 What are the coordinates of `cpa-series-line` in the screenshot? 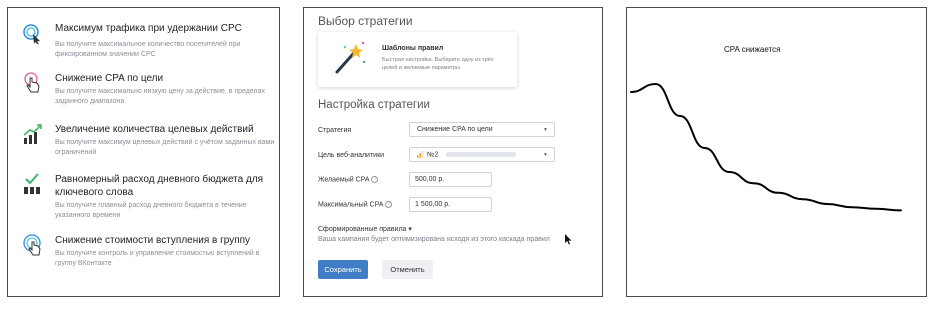 It's located at (766, 147).